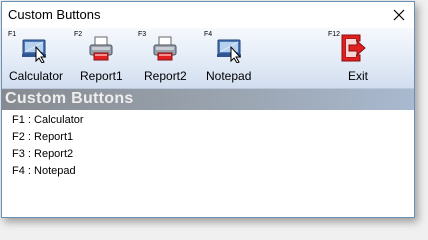 The height and width of the screenshot is (240, 428). What do you see at coordinates (353, 48) in the screenshot?
I see `exit-icon` at bounding box center [353, 48].